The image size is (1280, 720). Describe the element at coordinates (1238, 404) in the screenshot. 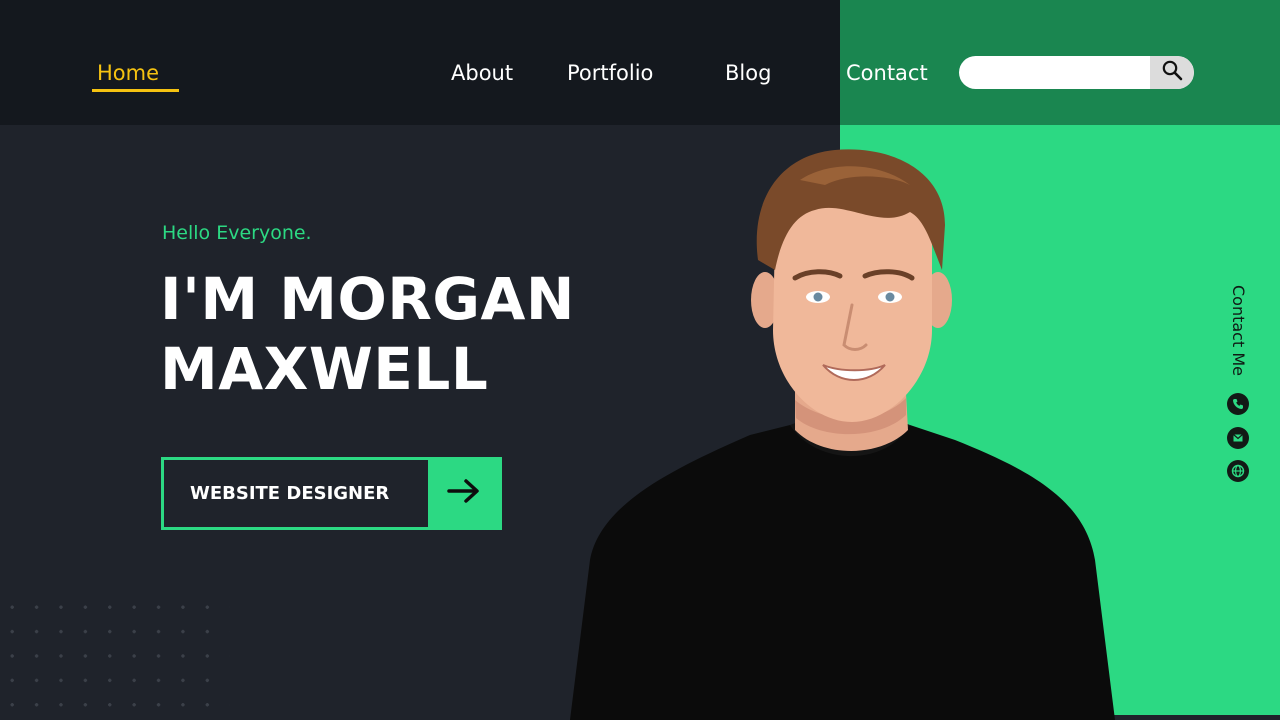

I see `phone-icon` at that location.